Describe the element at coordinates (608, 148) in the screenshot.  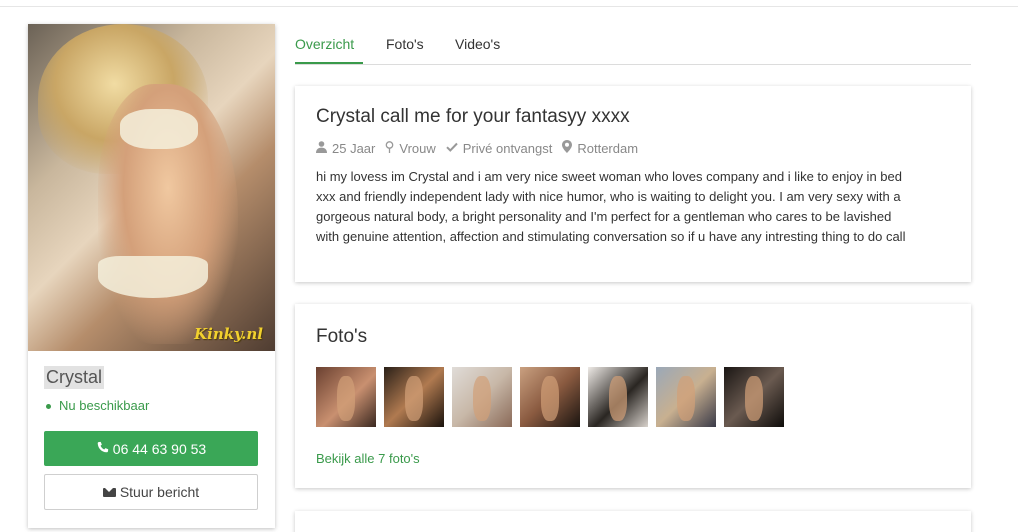
I see `city-label: Rotterdam` at that location.